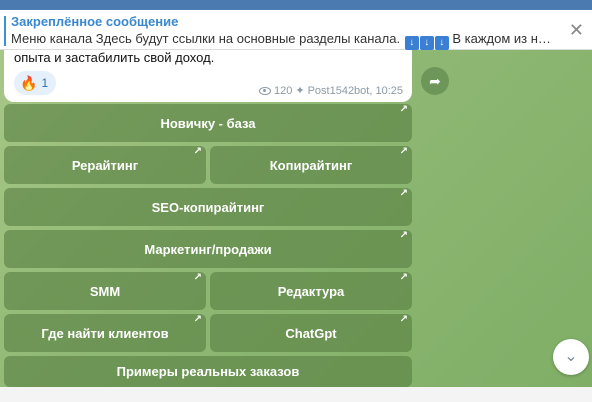 This screenshot has width=592, height=402. What do you see at coordinates (29, 83) in the screenshot?
I see `fire-icon: 🔥` at bounding box center [29, 83].